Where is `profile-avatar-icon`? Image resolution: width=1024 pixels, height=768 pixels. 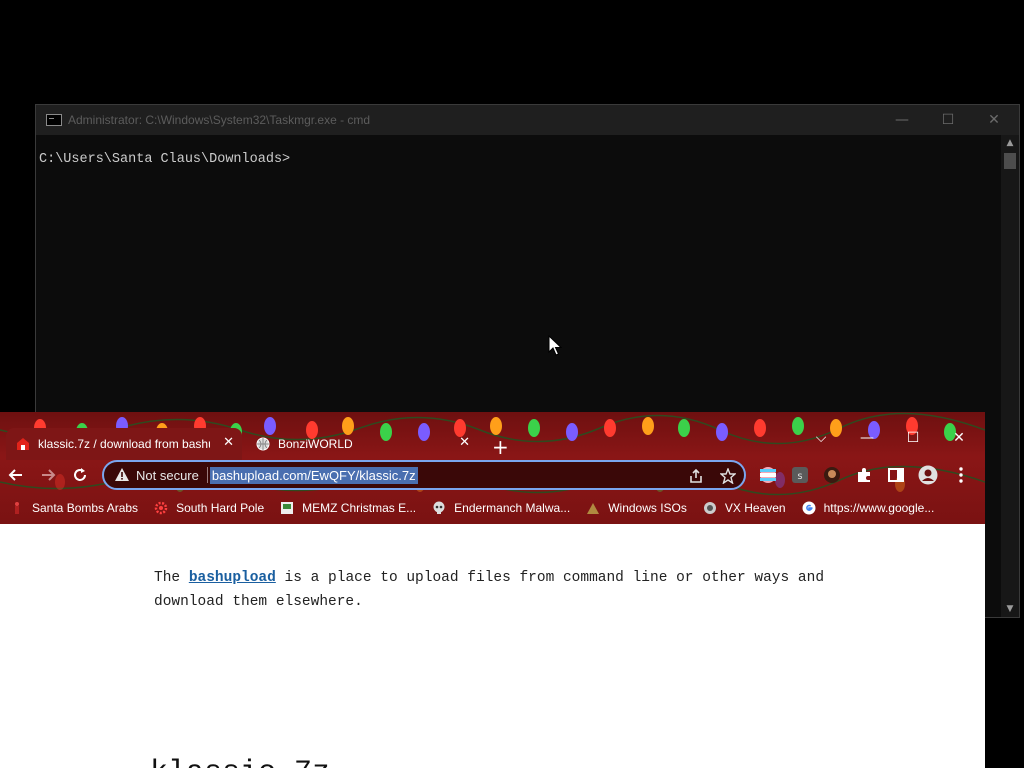
profile-avatar-icon is located at coordinates (928, 475).